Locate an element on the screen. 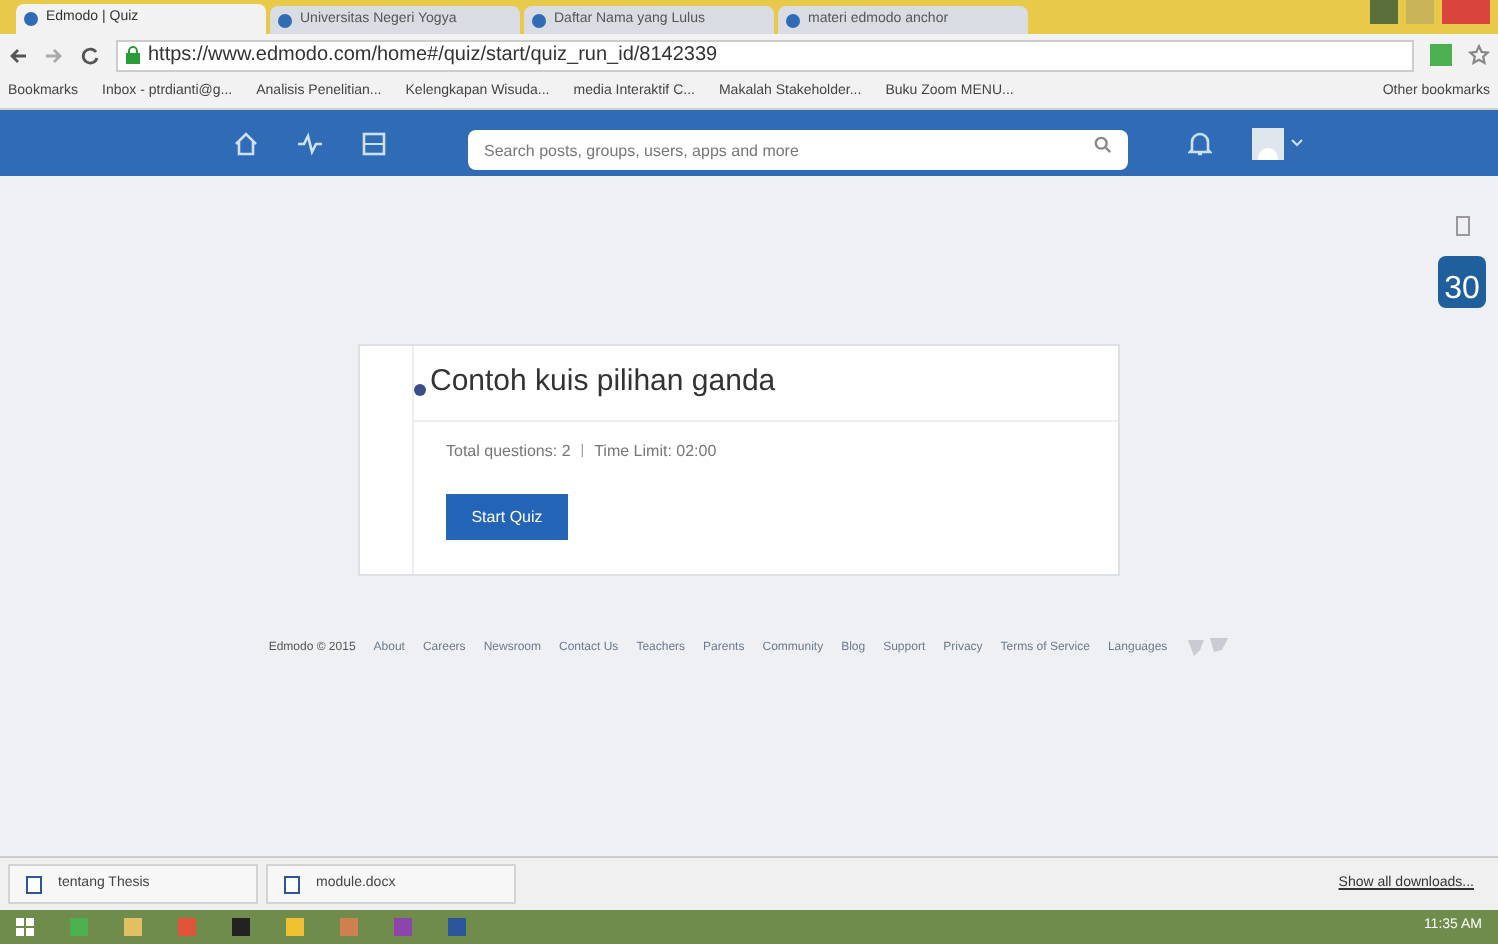  windows-start-icon is located at coordinates (25, 927).